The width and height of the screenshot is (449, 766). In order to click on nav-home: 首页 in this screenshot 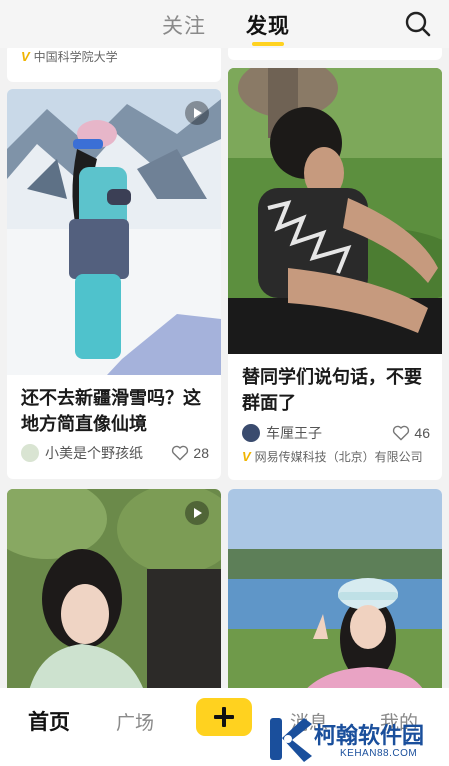, I will do `click(49, 721)`.